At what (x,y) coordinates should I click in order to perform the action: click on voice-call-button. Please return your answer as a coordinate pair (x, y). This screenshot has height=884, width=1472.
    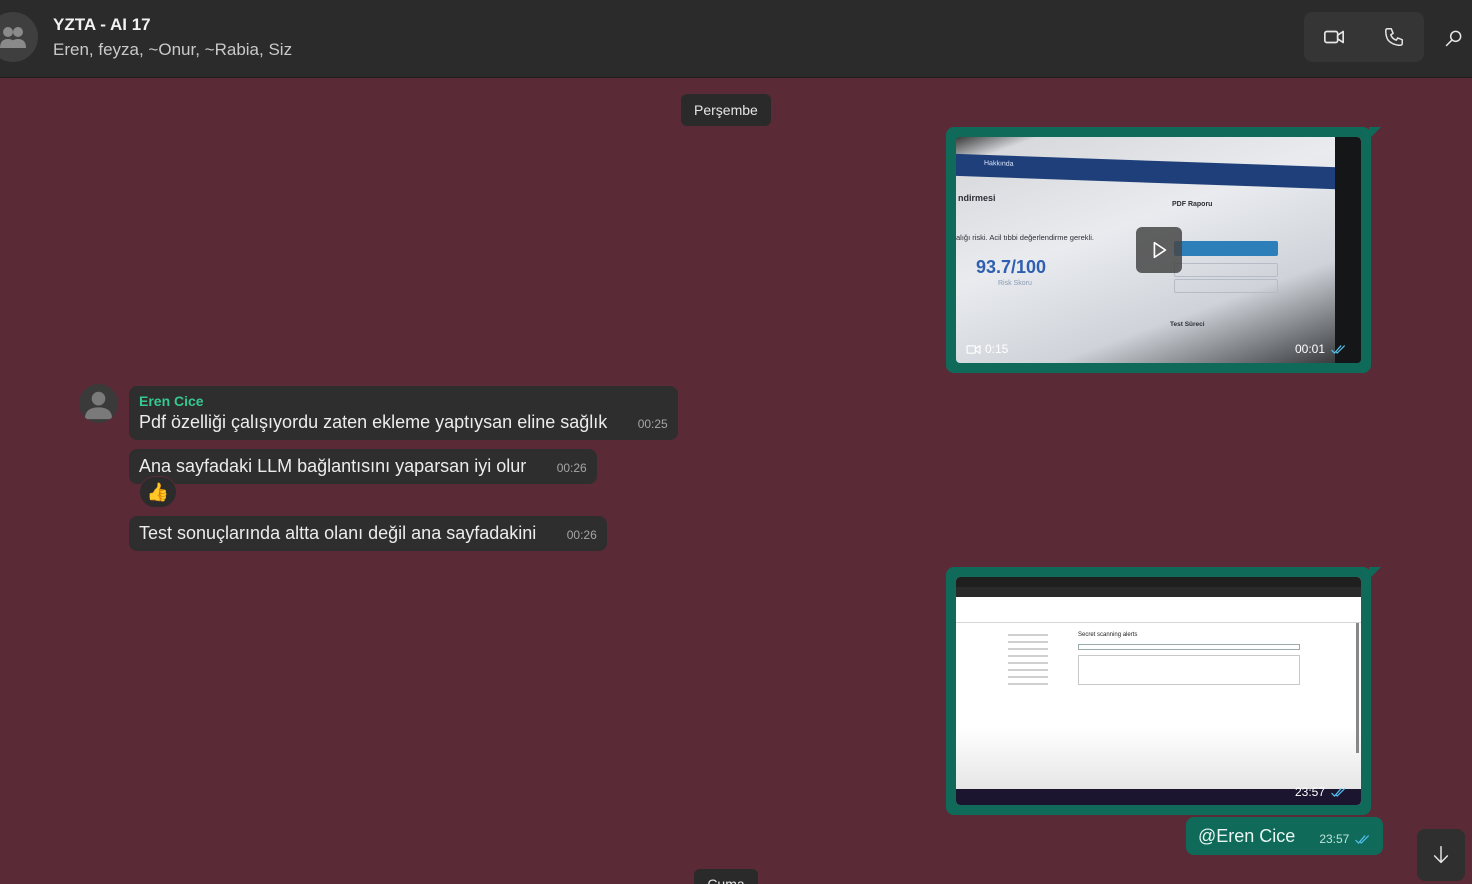
    Looking at the image, I should click on (1394, 37).